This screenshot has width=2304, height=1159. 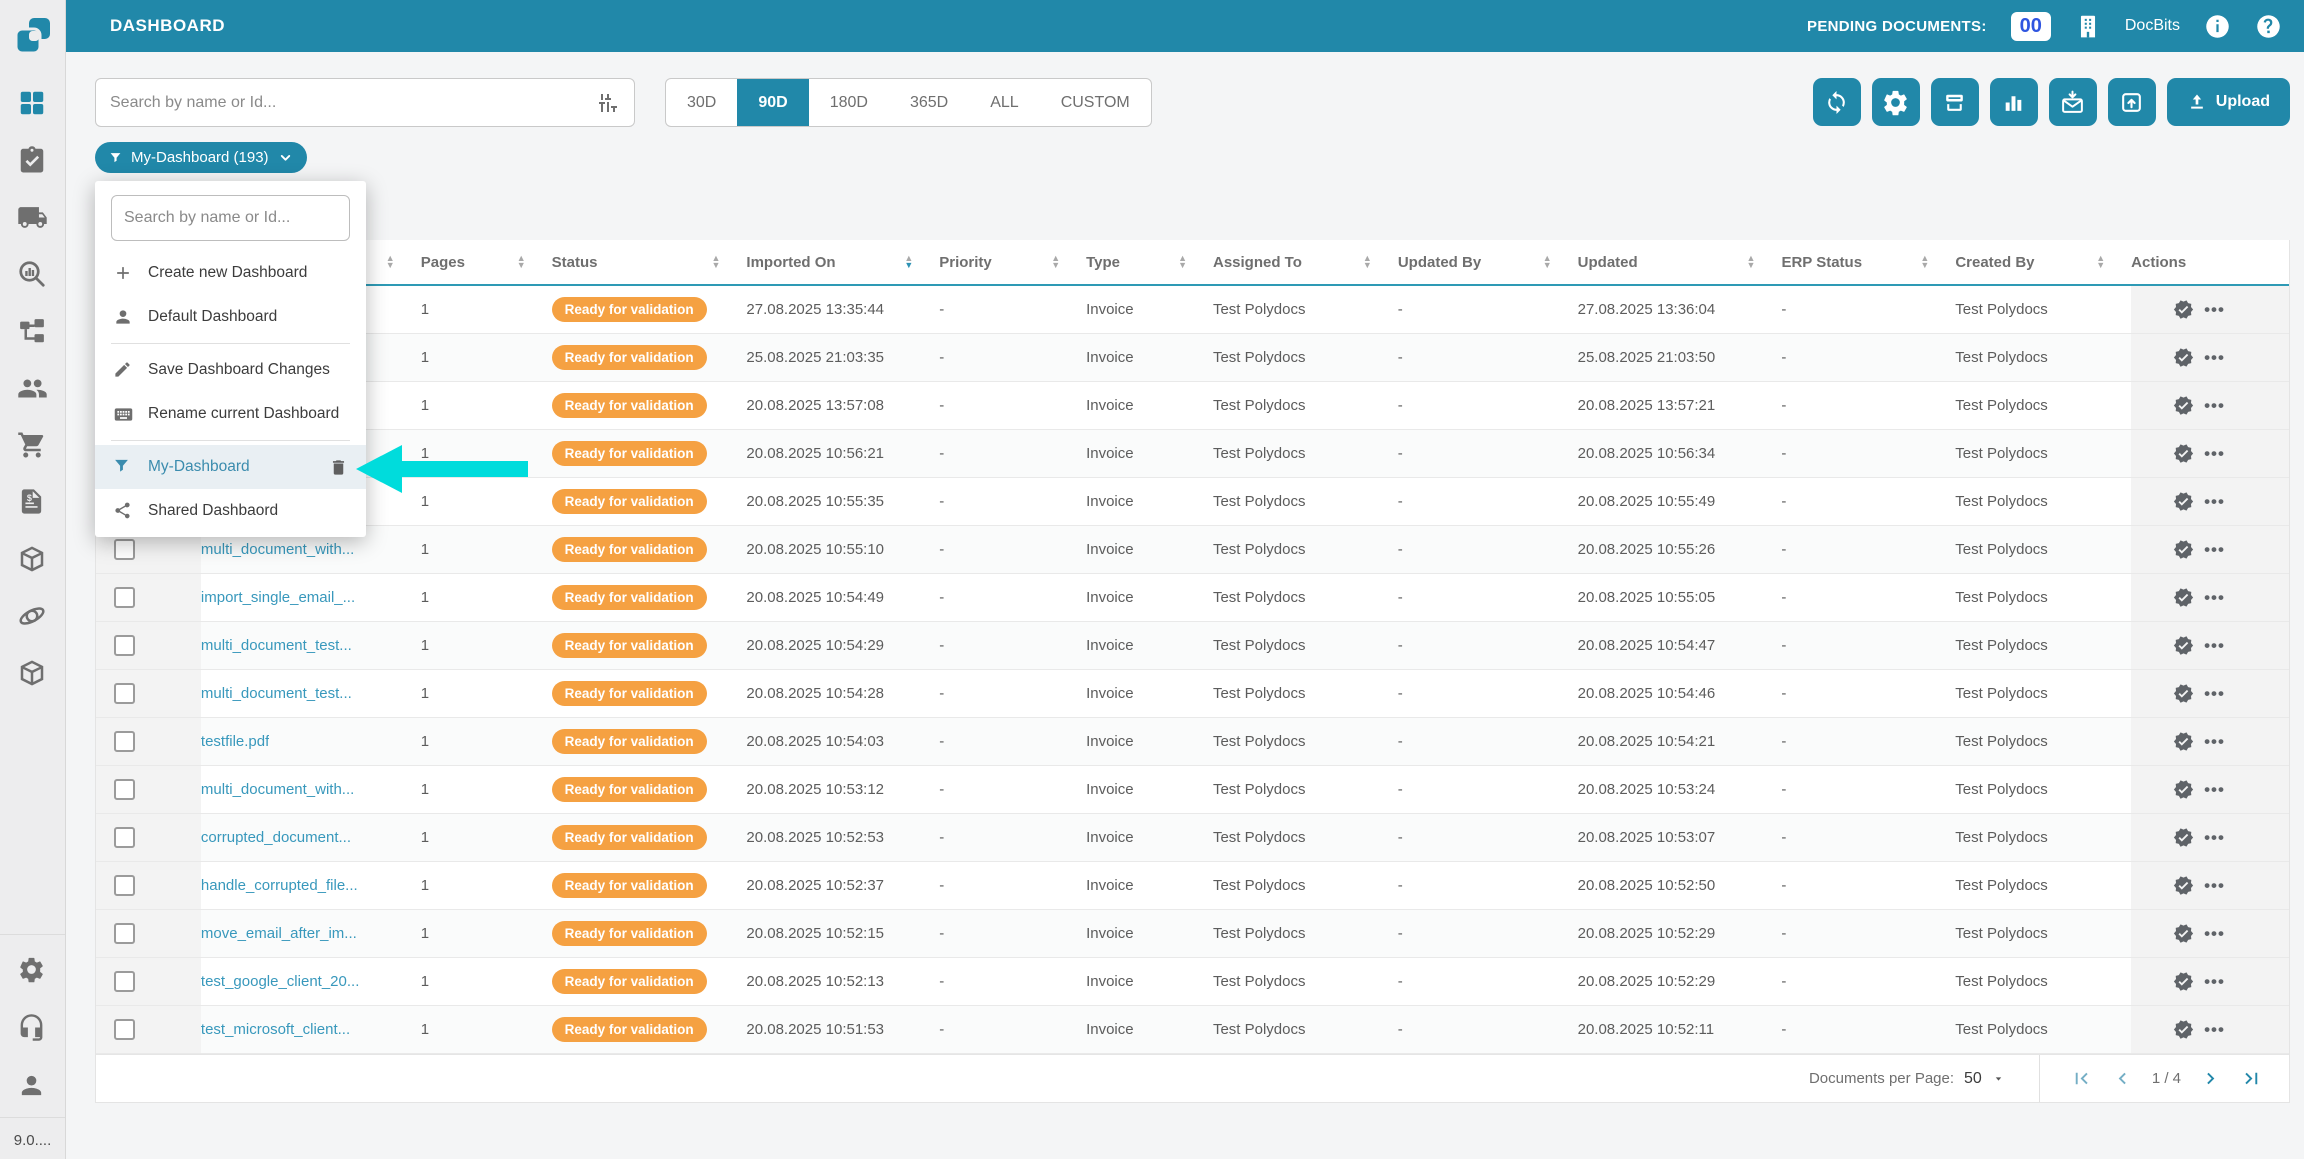 What do you see at coordinates (1012, 262) in the screenshot?
I see `column-header-priority: Priority ▲ ▼` at bounding box center [1012, 262].